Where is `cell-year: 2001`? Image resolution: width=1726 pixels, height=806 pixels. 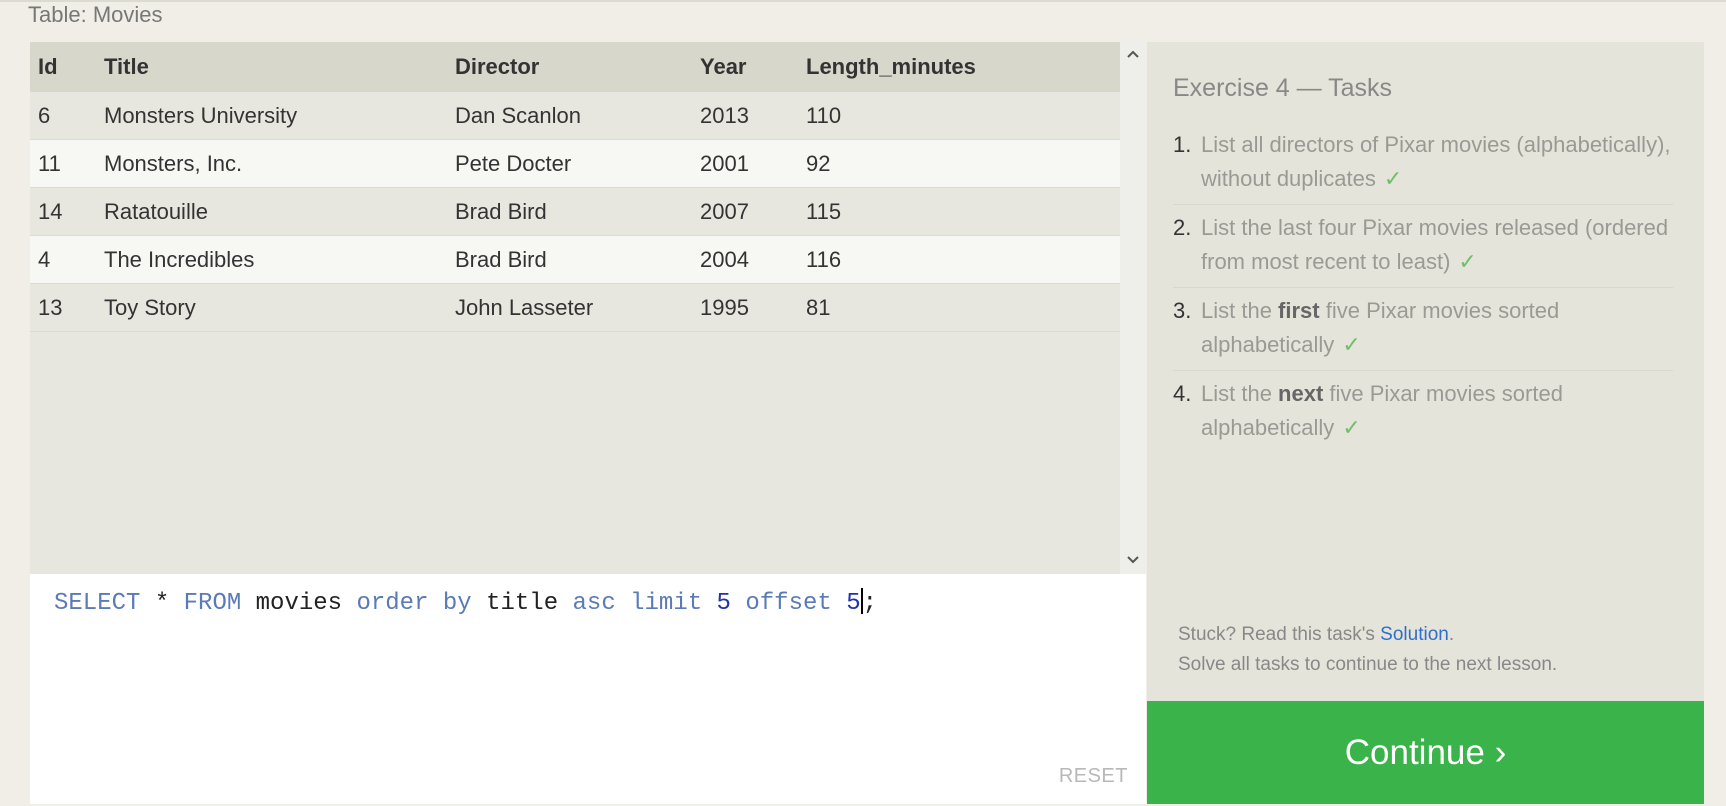 cell-year: 2001 is located at coordinates (753, 163).